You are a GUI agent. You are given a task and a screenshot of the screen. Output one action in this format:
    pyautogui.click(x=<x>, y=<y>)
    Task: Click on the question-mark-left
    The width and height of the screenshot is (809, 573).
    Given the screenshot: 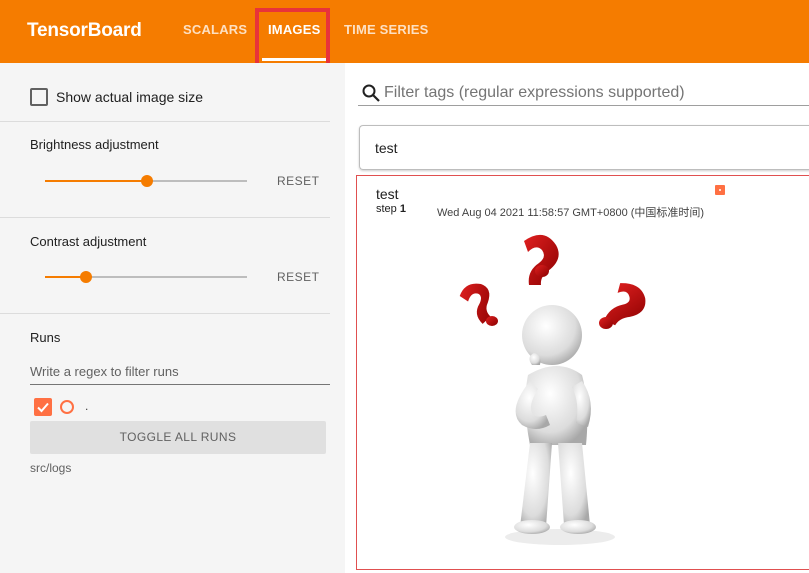 What is the action you would take?
    pyautogui.click(x=478, y=304)
    